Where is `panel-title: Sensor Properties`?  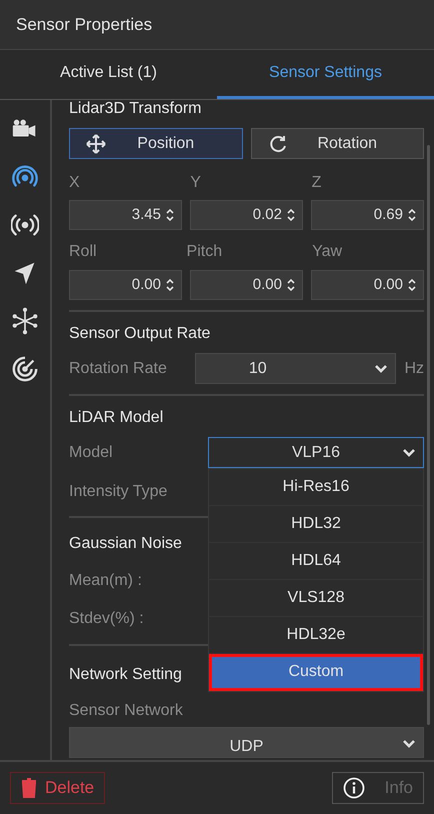 panel-title: Sensor Properties is located at coordinates (84, 25).